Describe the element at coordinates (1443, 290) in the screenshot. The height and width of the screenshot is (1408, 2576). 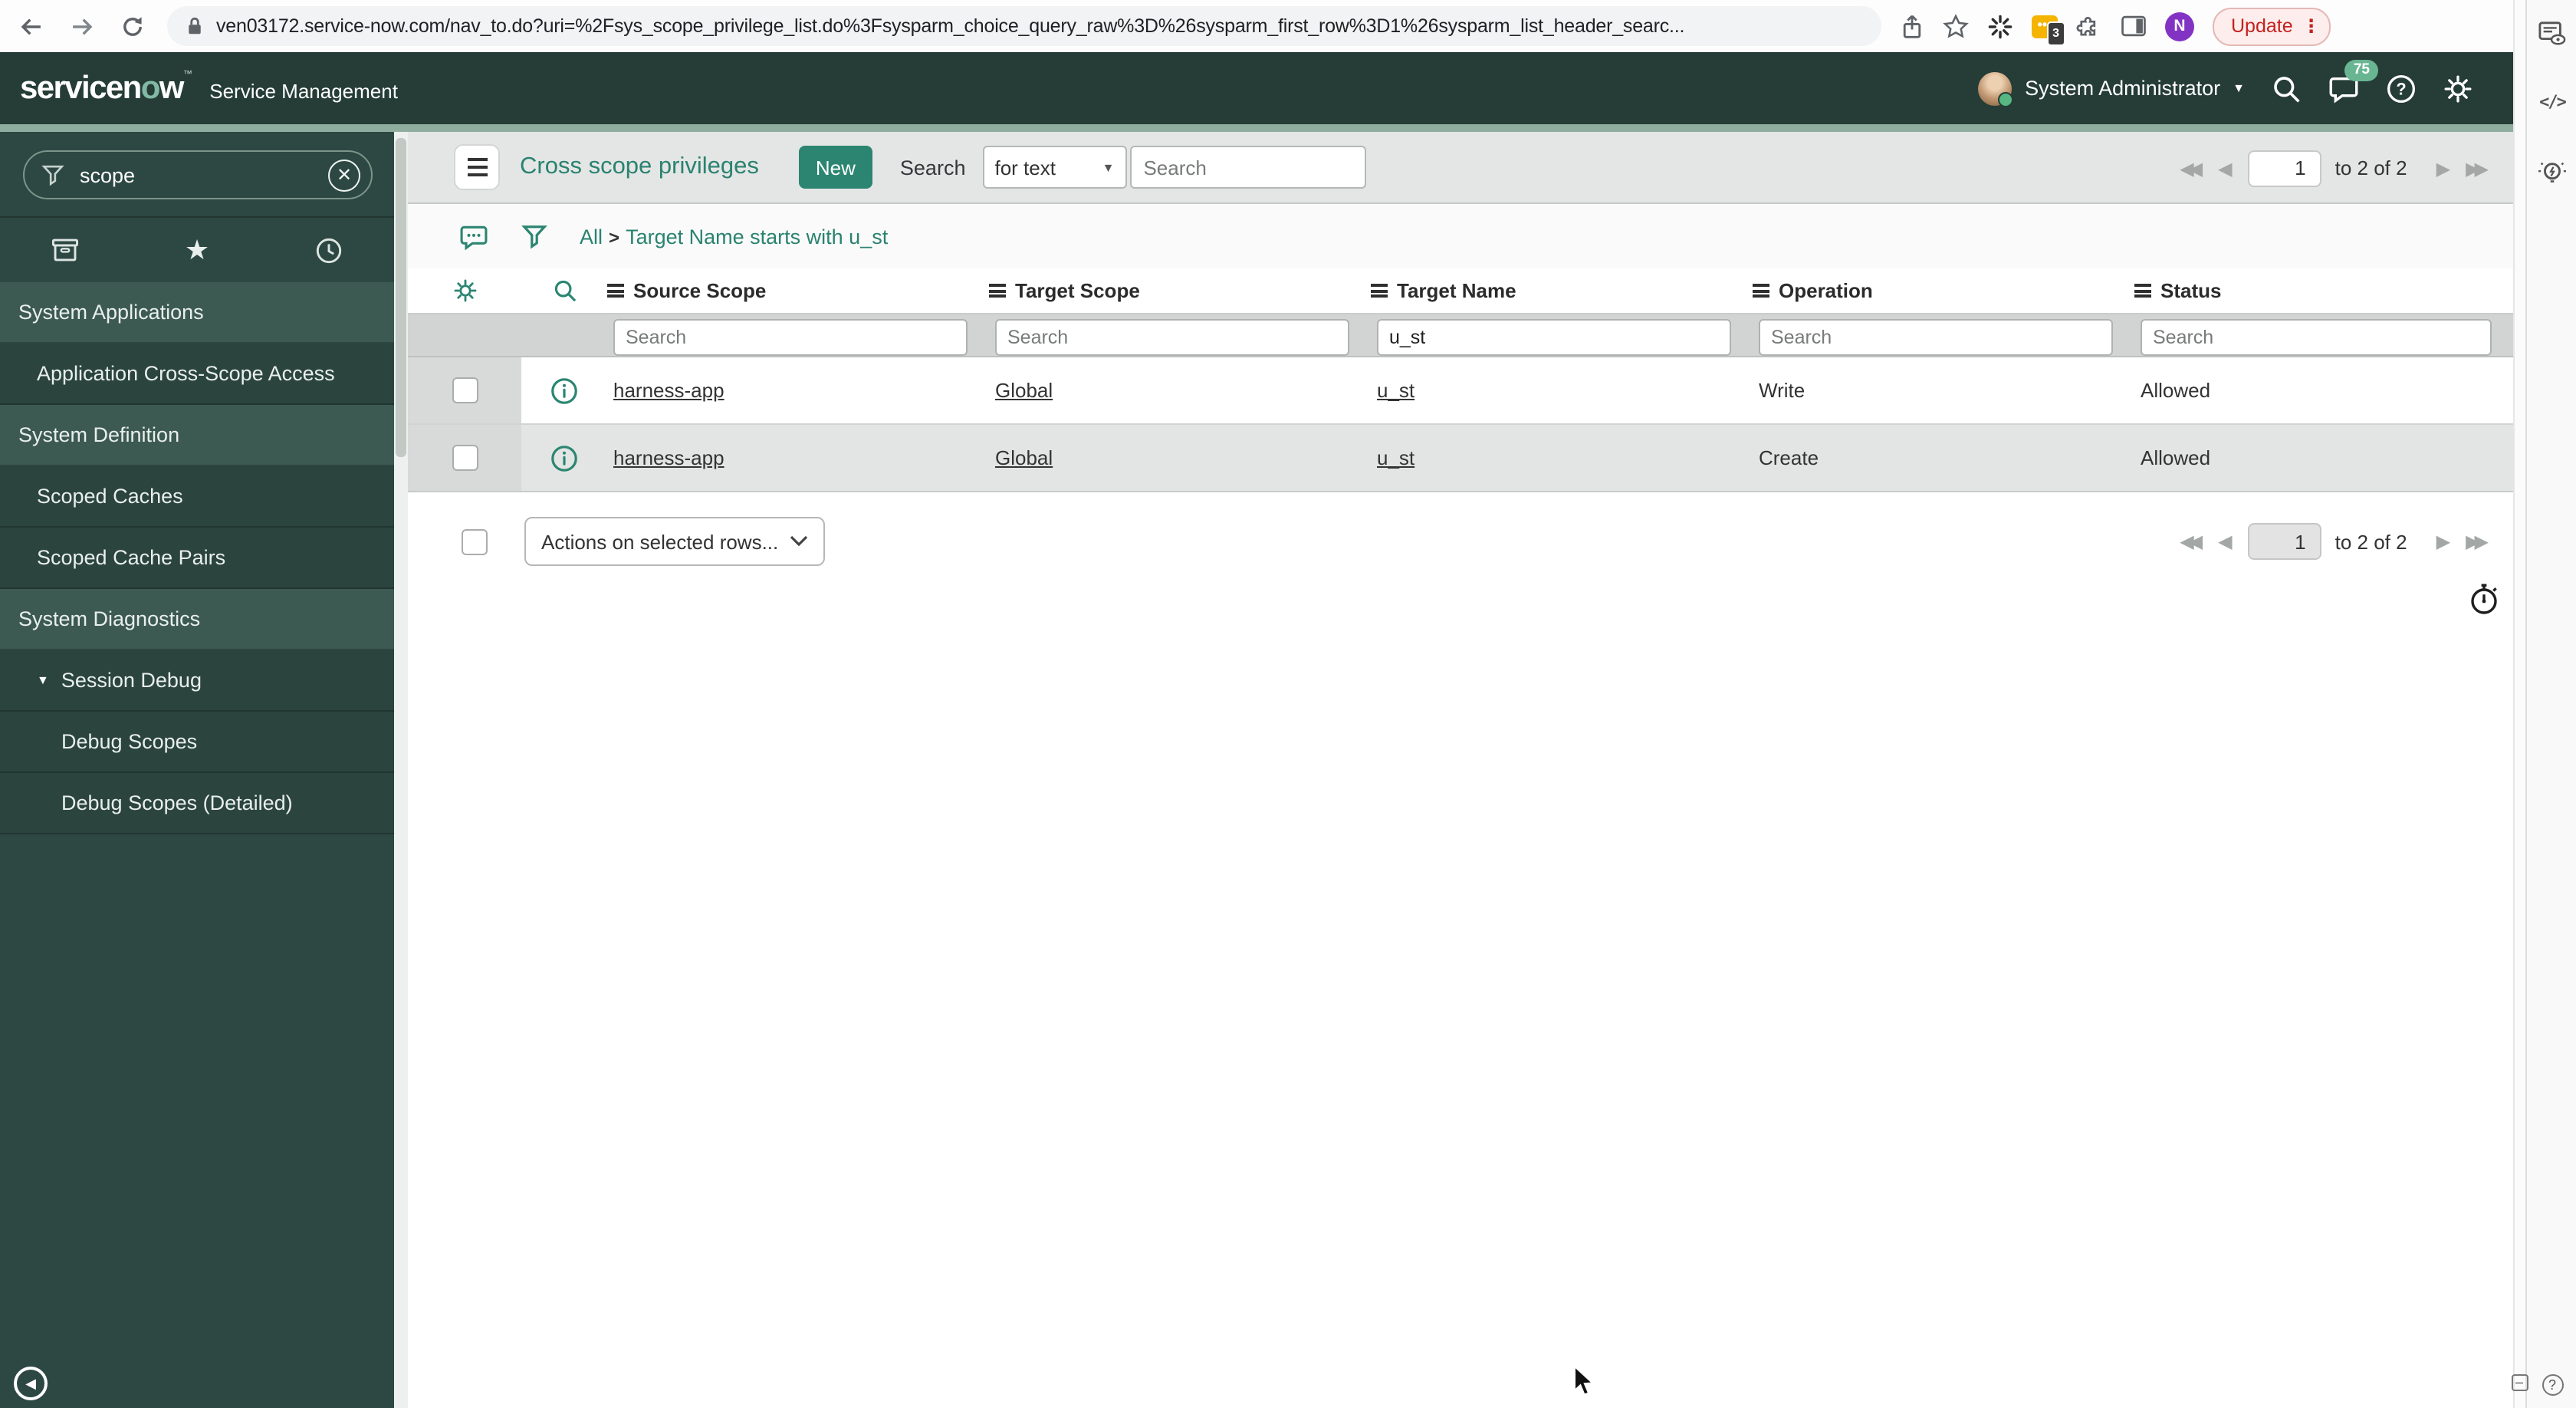
I see `column-header-target-name: Target Name` at that location.